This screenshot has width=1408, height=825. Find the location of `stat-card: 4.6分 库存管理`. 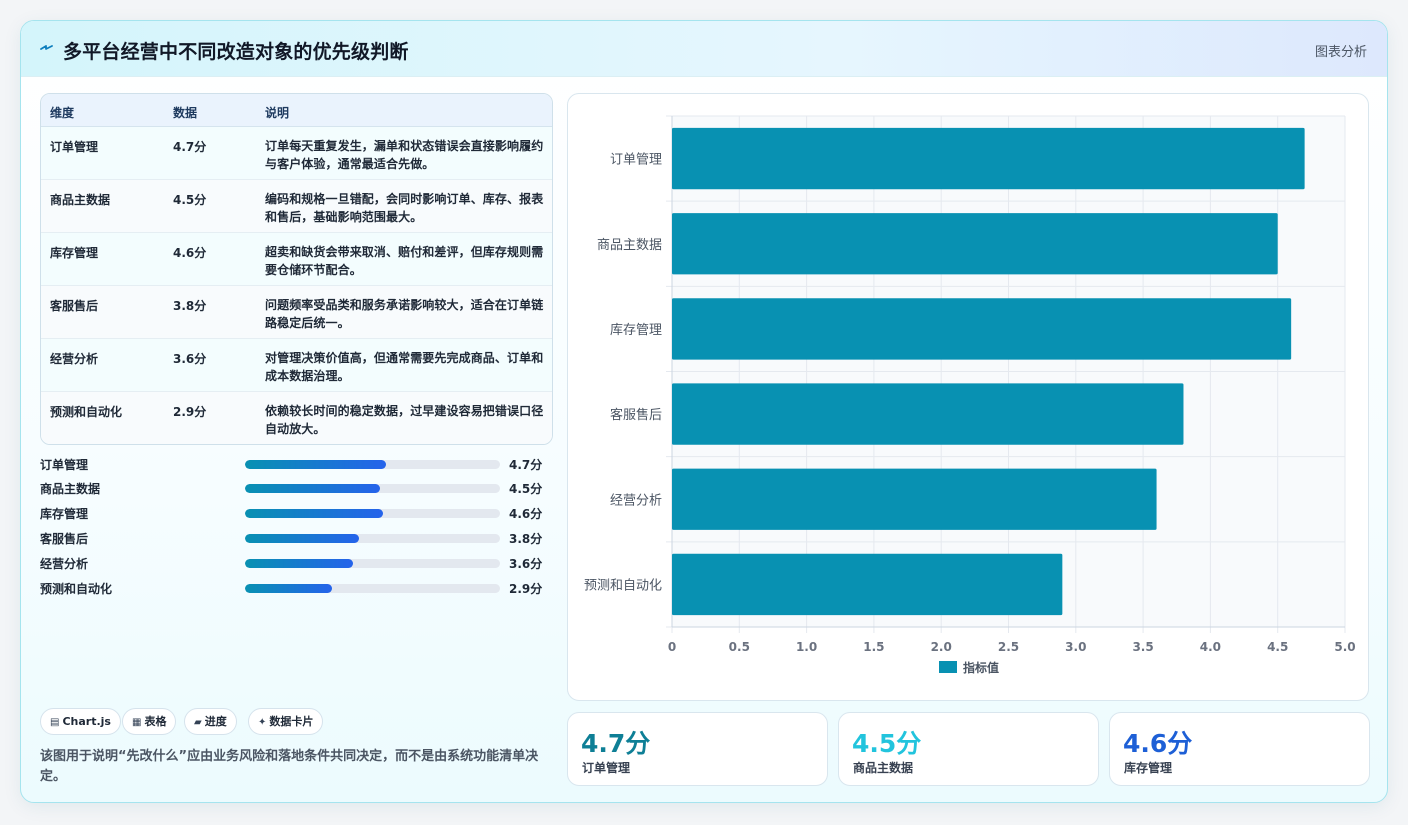

stat-card: 4.6分 库存管理 is located at coordinates (1239, 749).